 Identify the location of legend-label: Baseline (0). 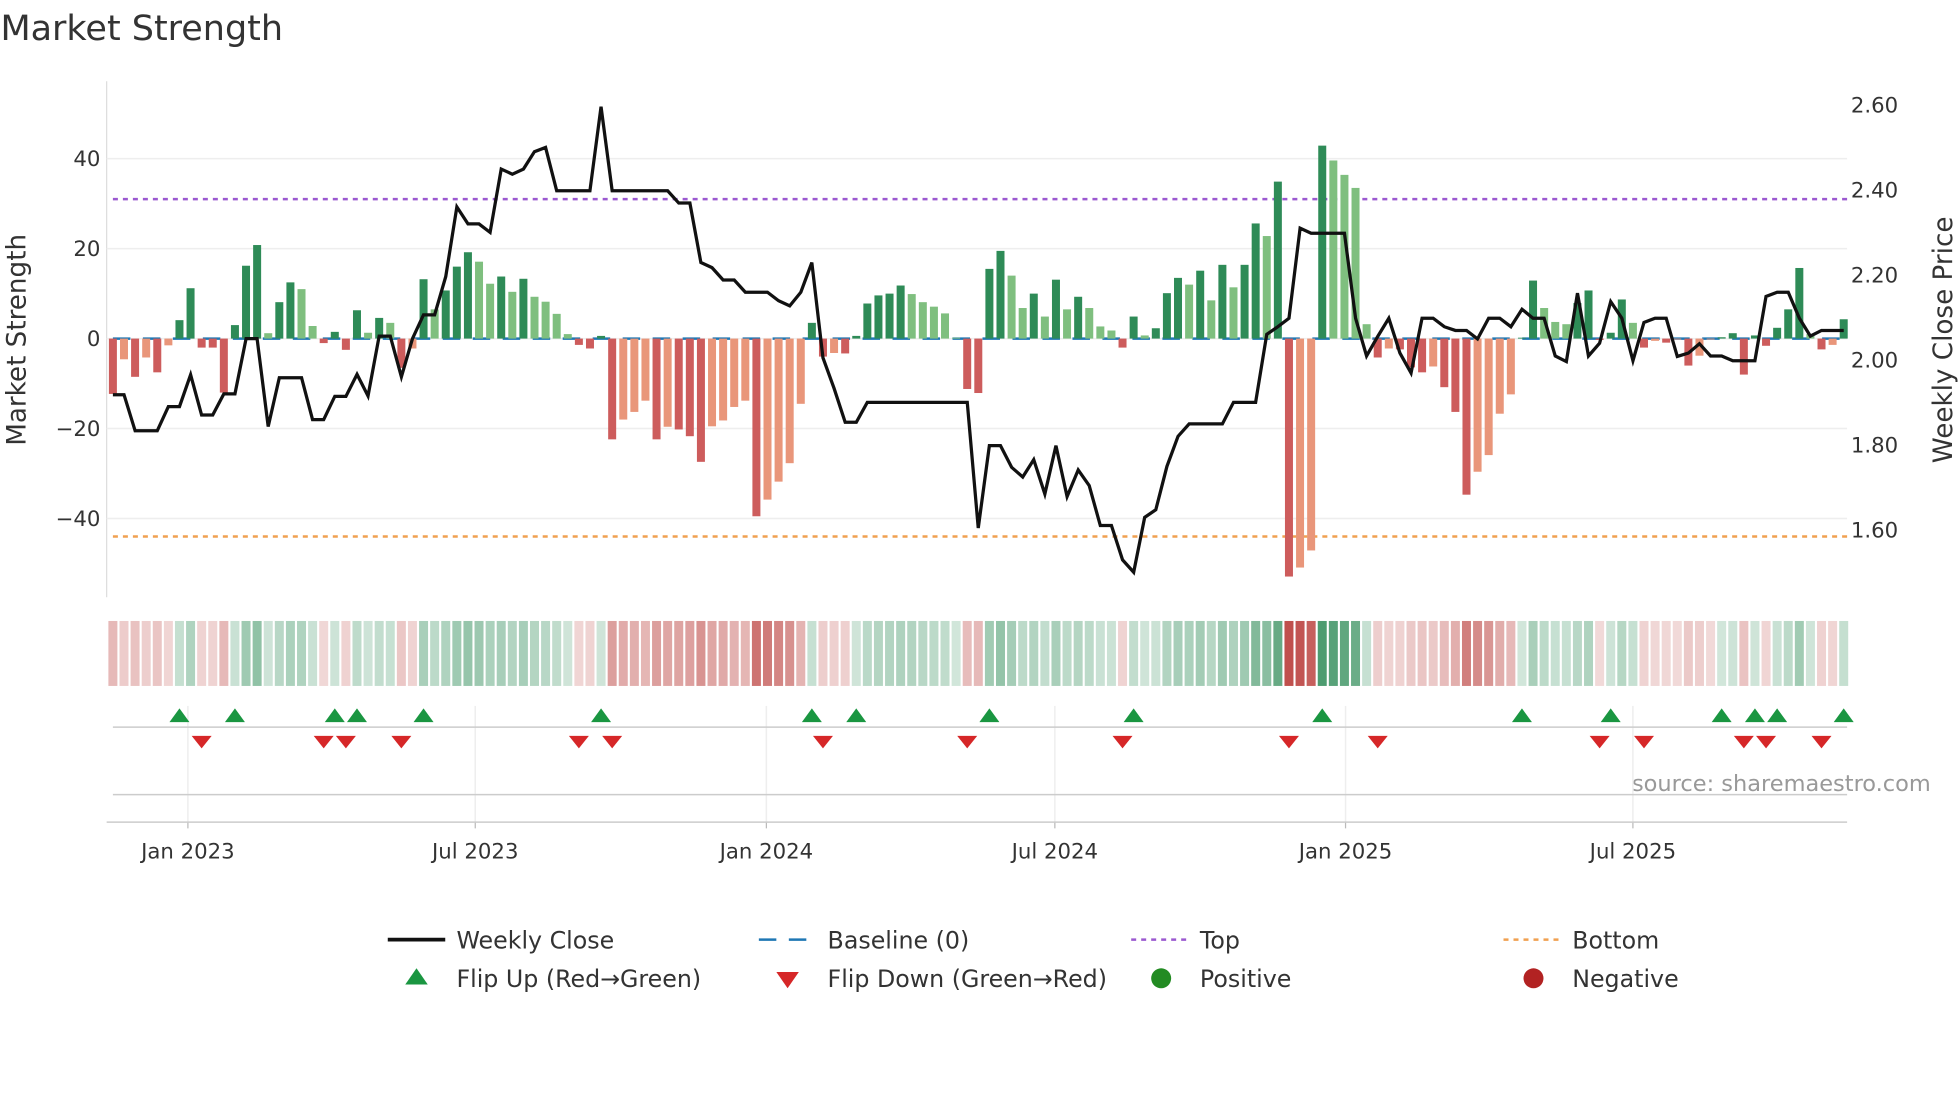
(899, 940).